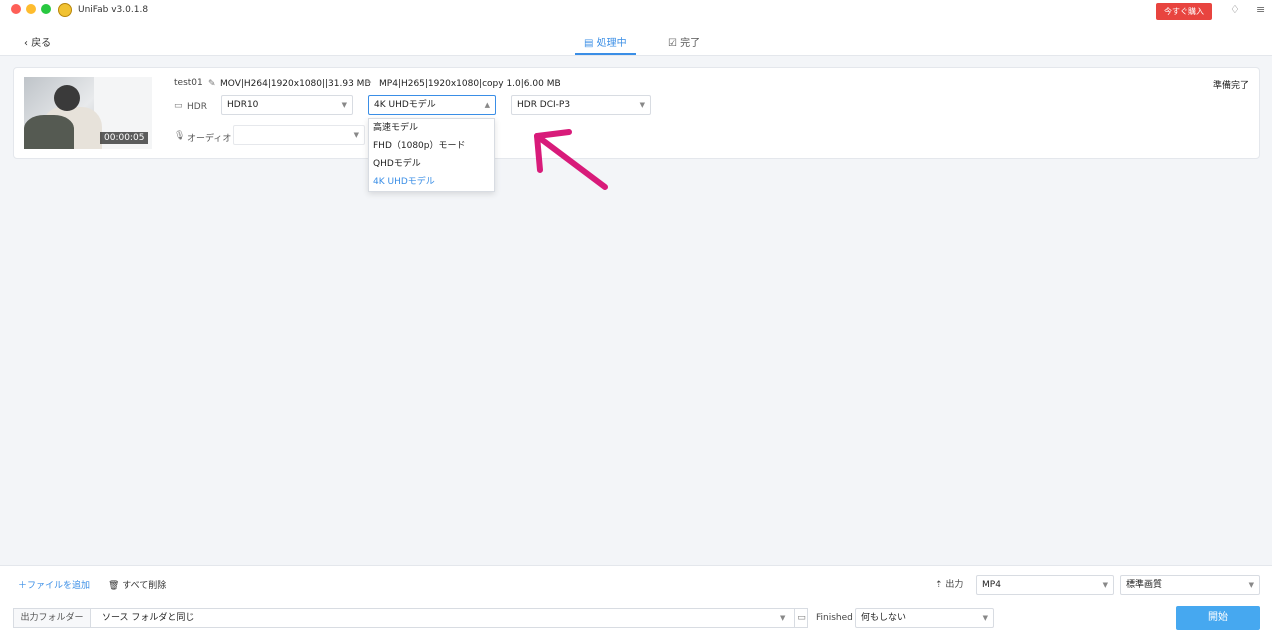 The width and height of the screenshot is (1272, 635). I want to click on audio-label: オーディオ, so click(209, 139).